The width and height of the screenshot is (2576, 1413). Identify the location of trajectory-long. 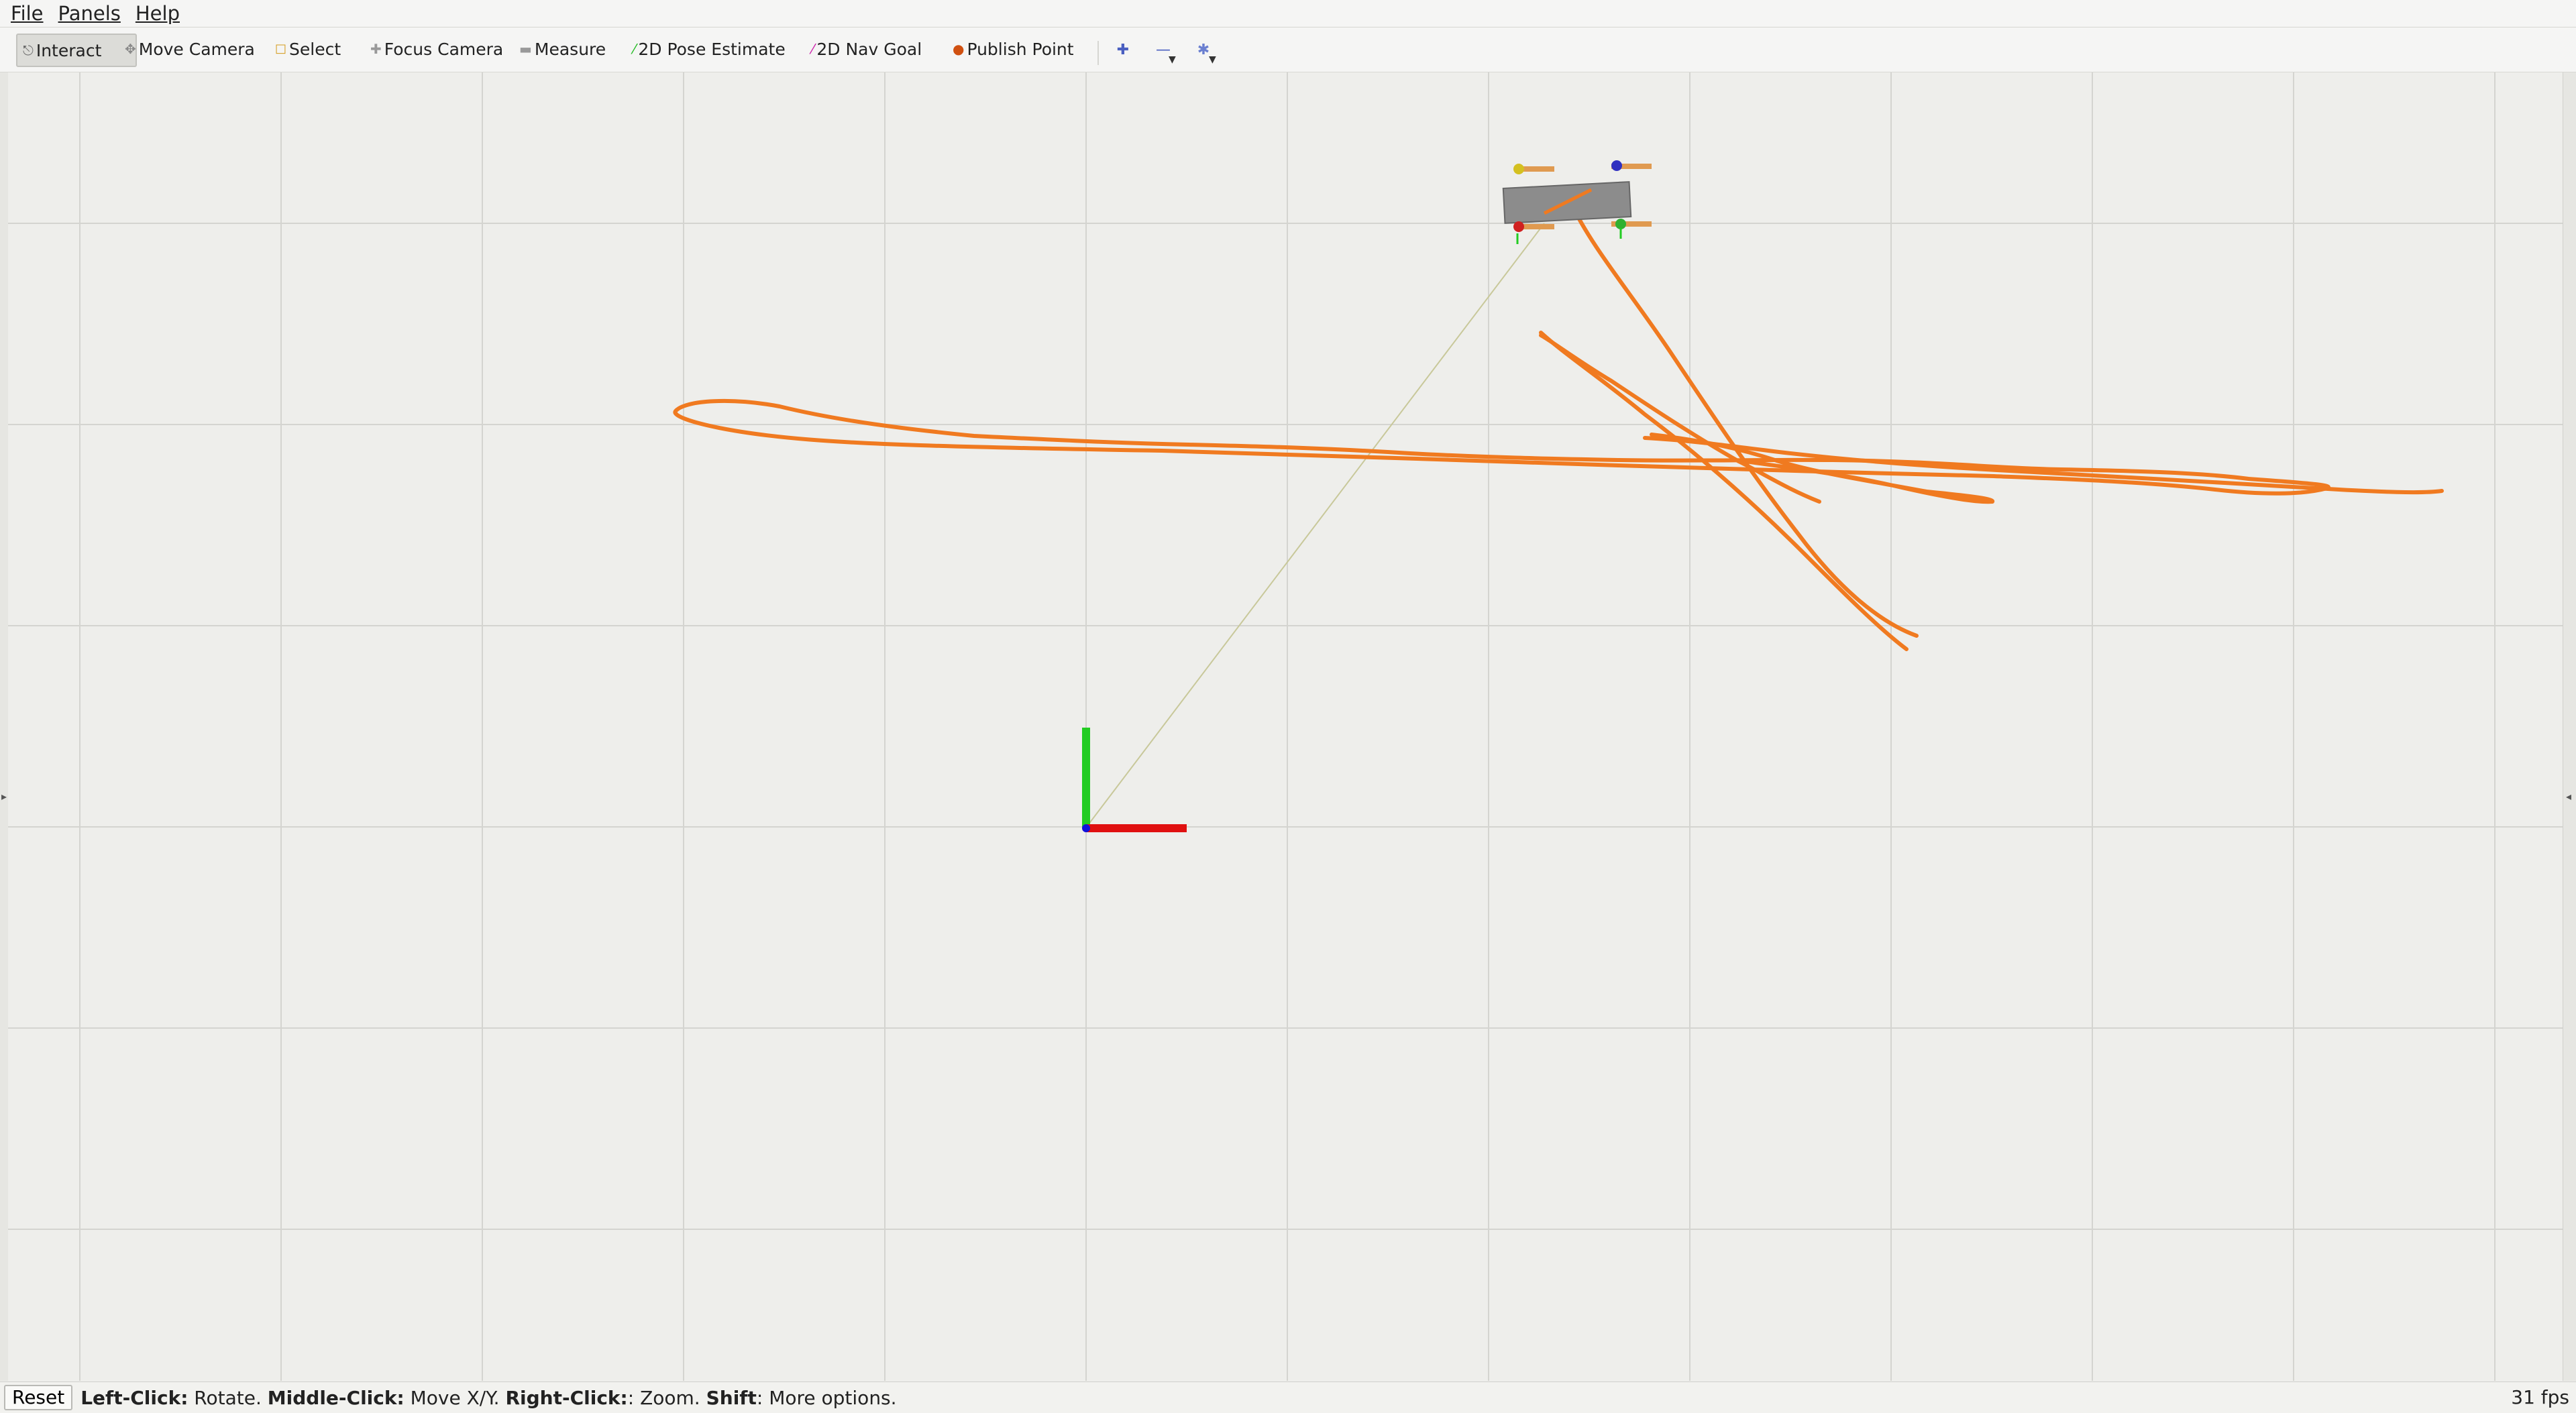
(1501, 447).